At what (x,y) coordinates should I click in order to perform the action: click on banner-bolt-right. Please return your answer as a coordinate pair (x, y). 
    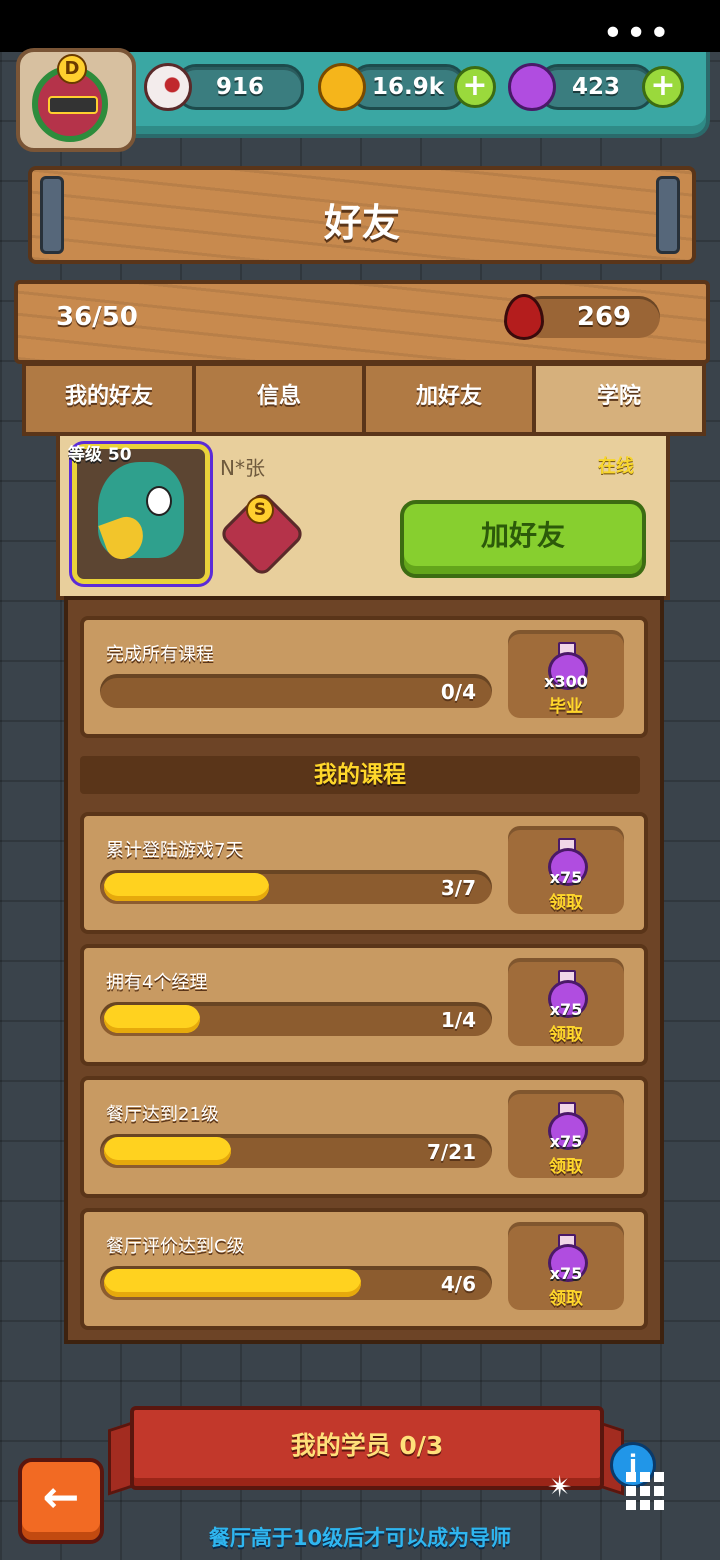
    Looking at the image, I should click on (668, 215).